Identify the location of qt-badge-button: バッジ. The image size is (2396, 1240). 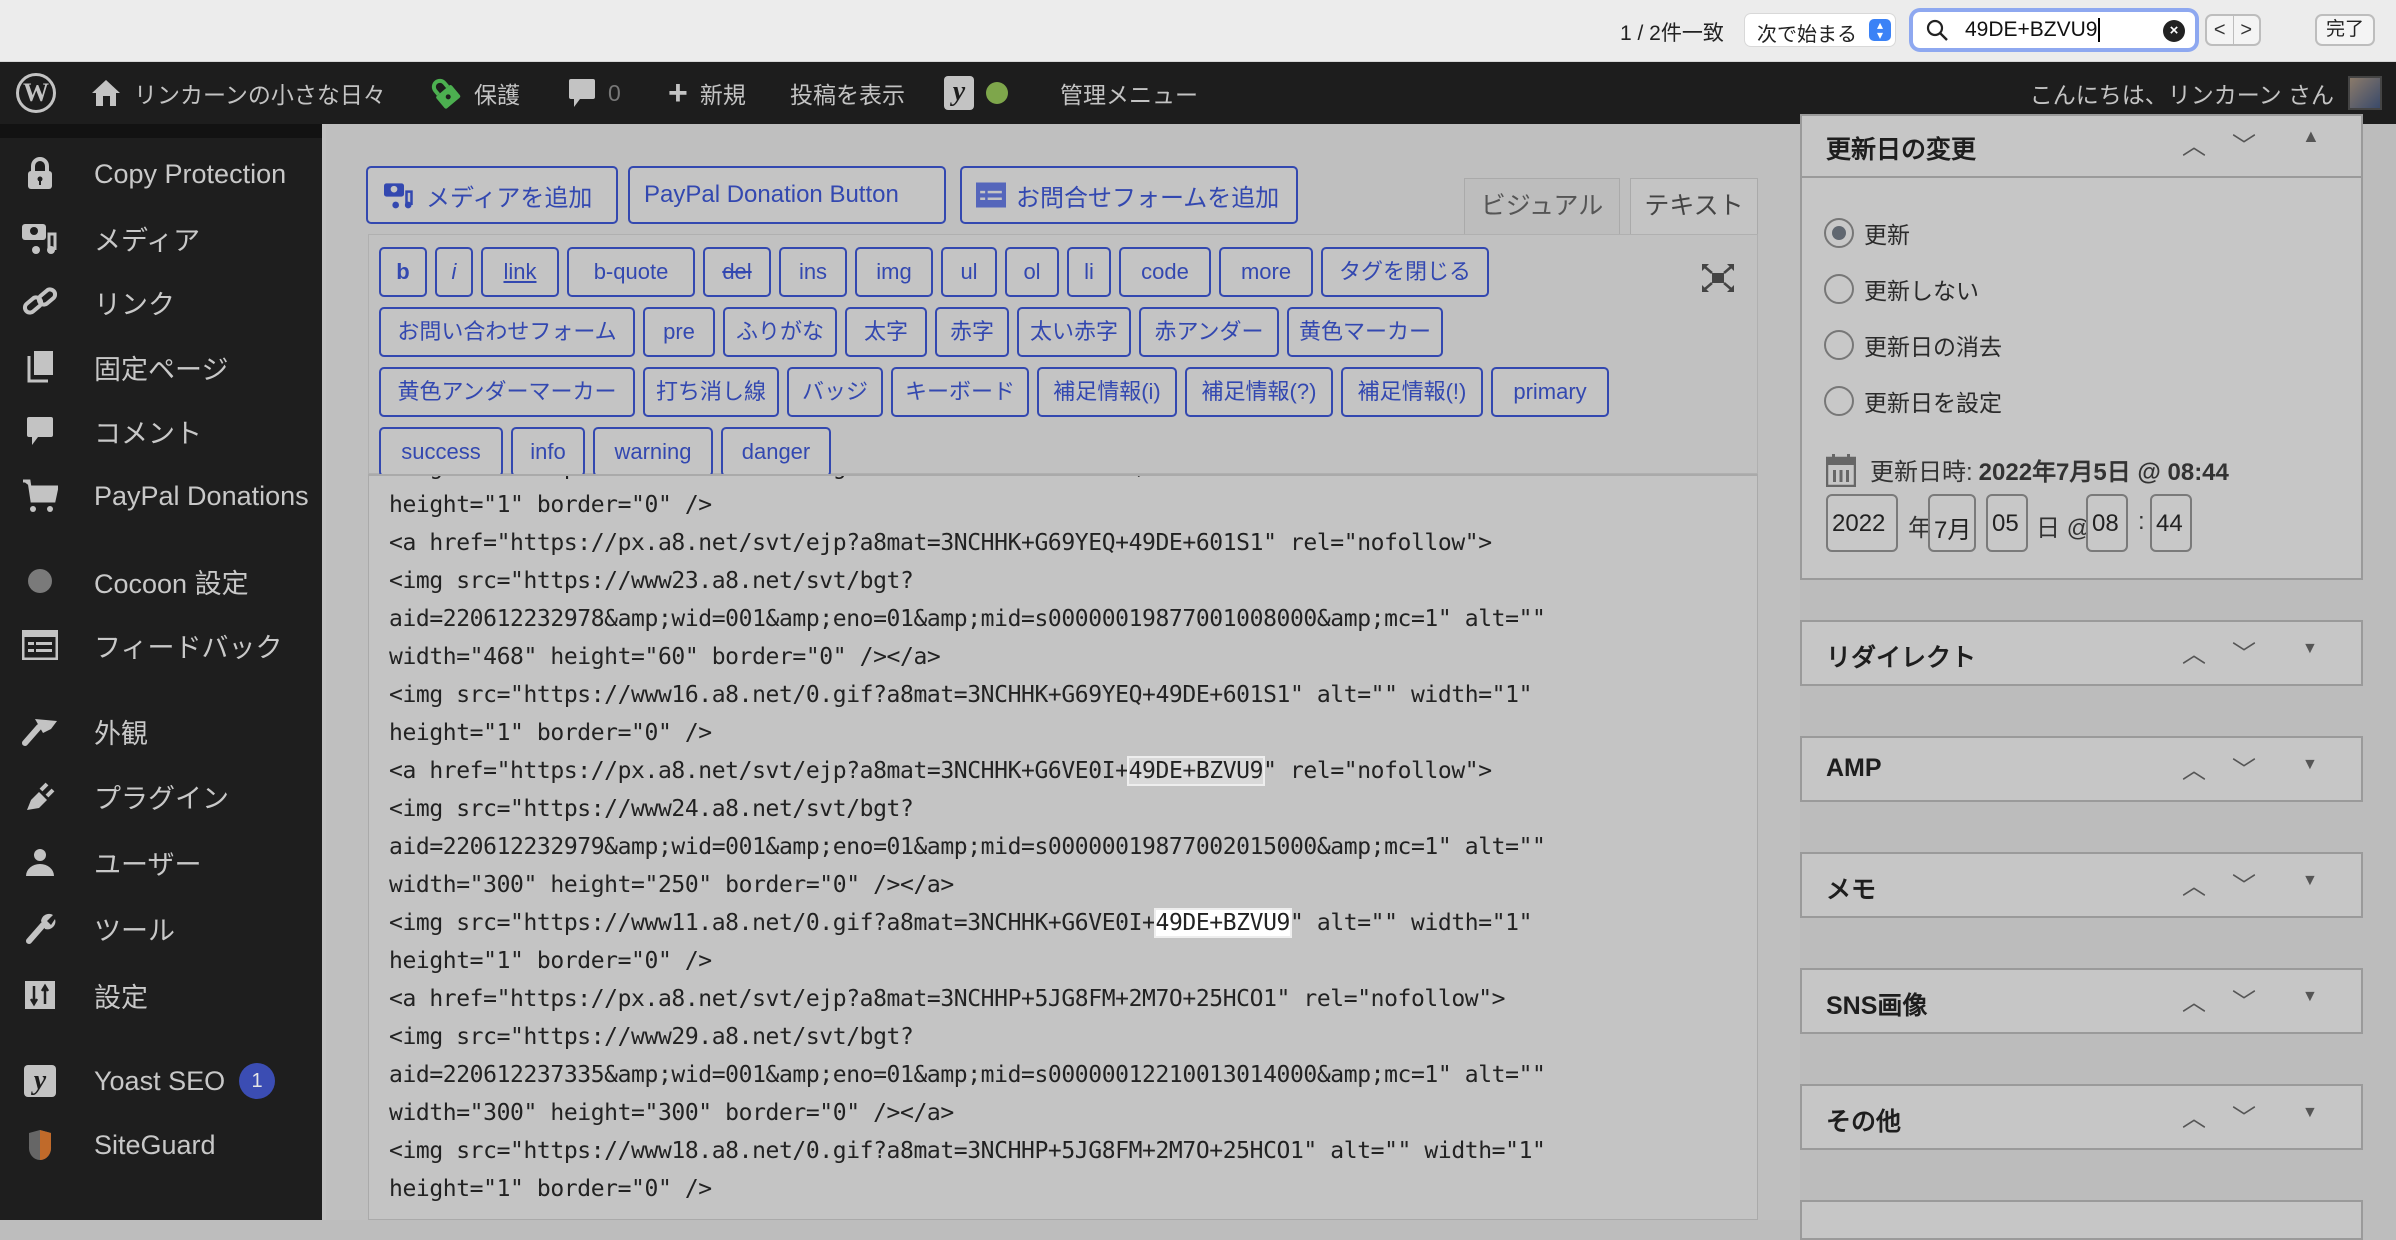
(835, 392).